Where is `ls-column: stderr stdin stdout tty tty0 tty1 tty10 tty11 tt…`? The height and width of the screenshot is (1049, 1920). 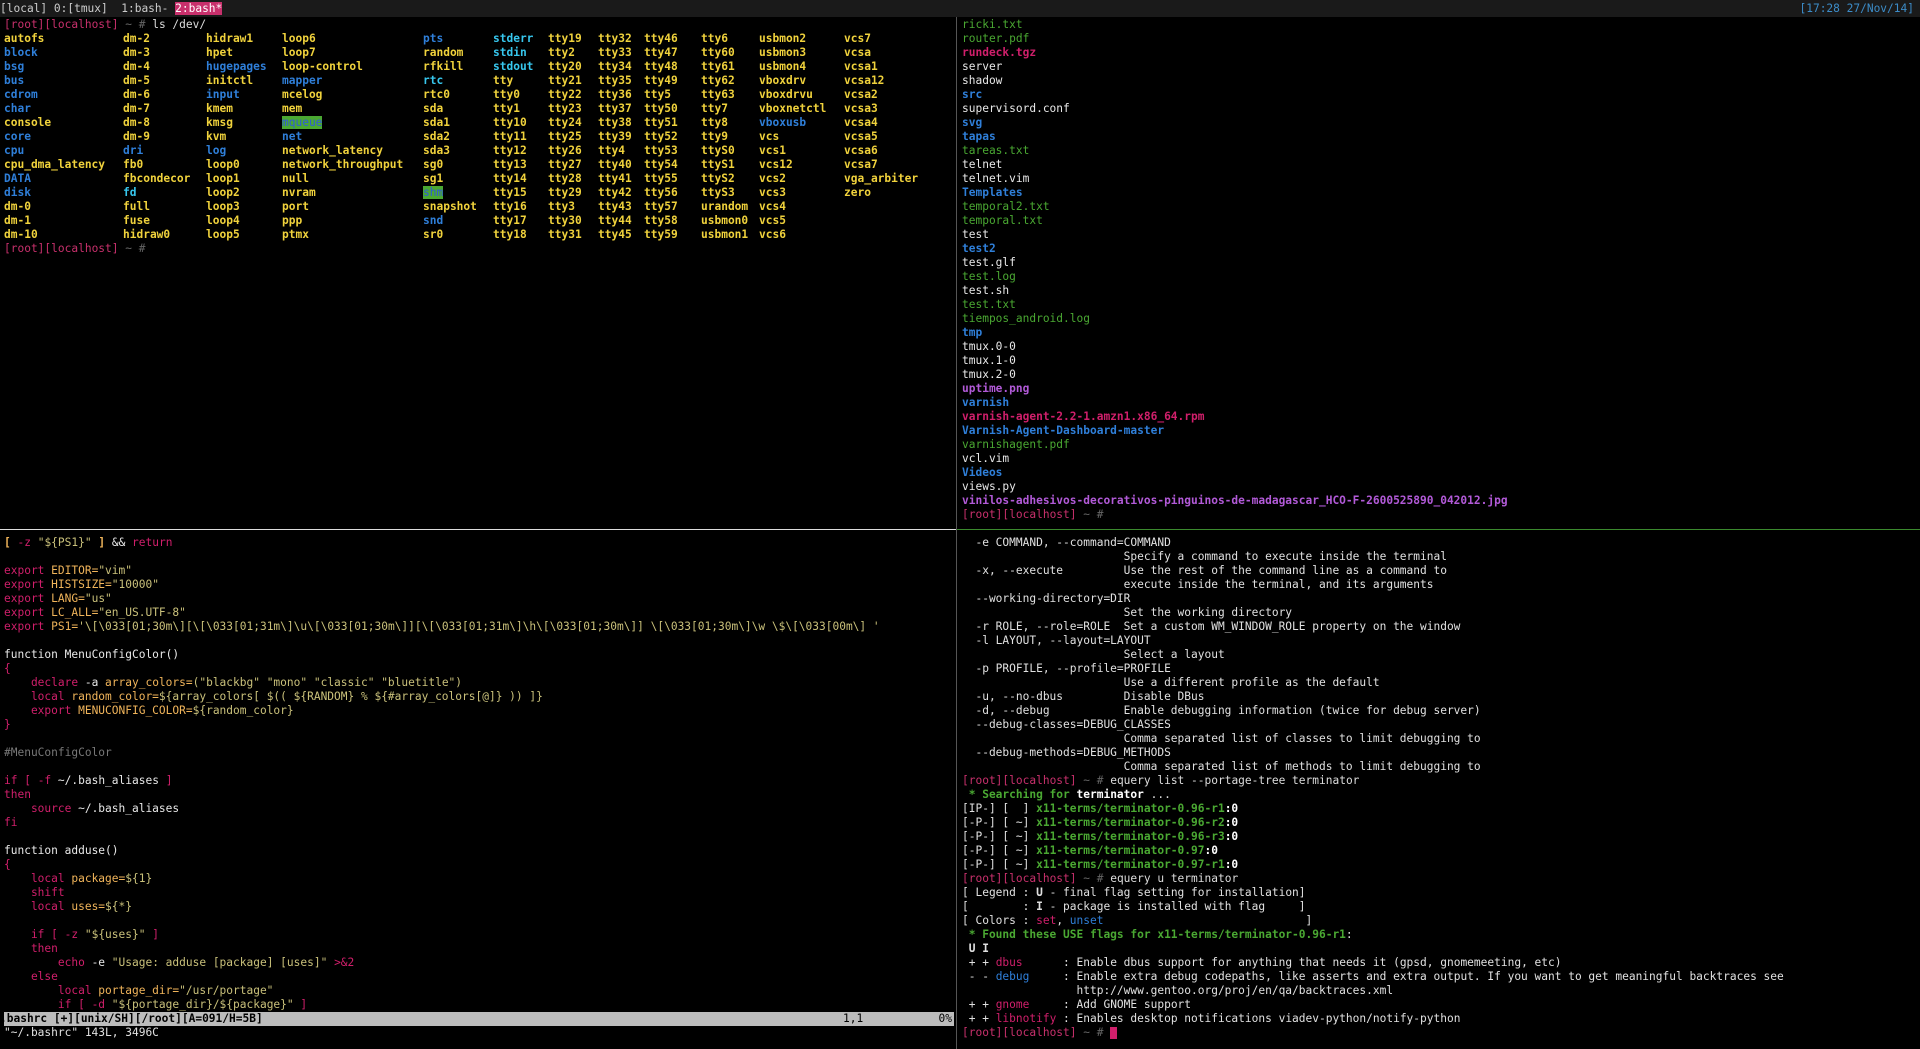 ls-column: stderr stdin stdout tty tty0 tty1 tty10 tty11 tt… is located at coordinates (513, 137).